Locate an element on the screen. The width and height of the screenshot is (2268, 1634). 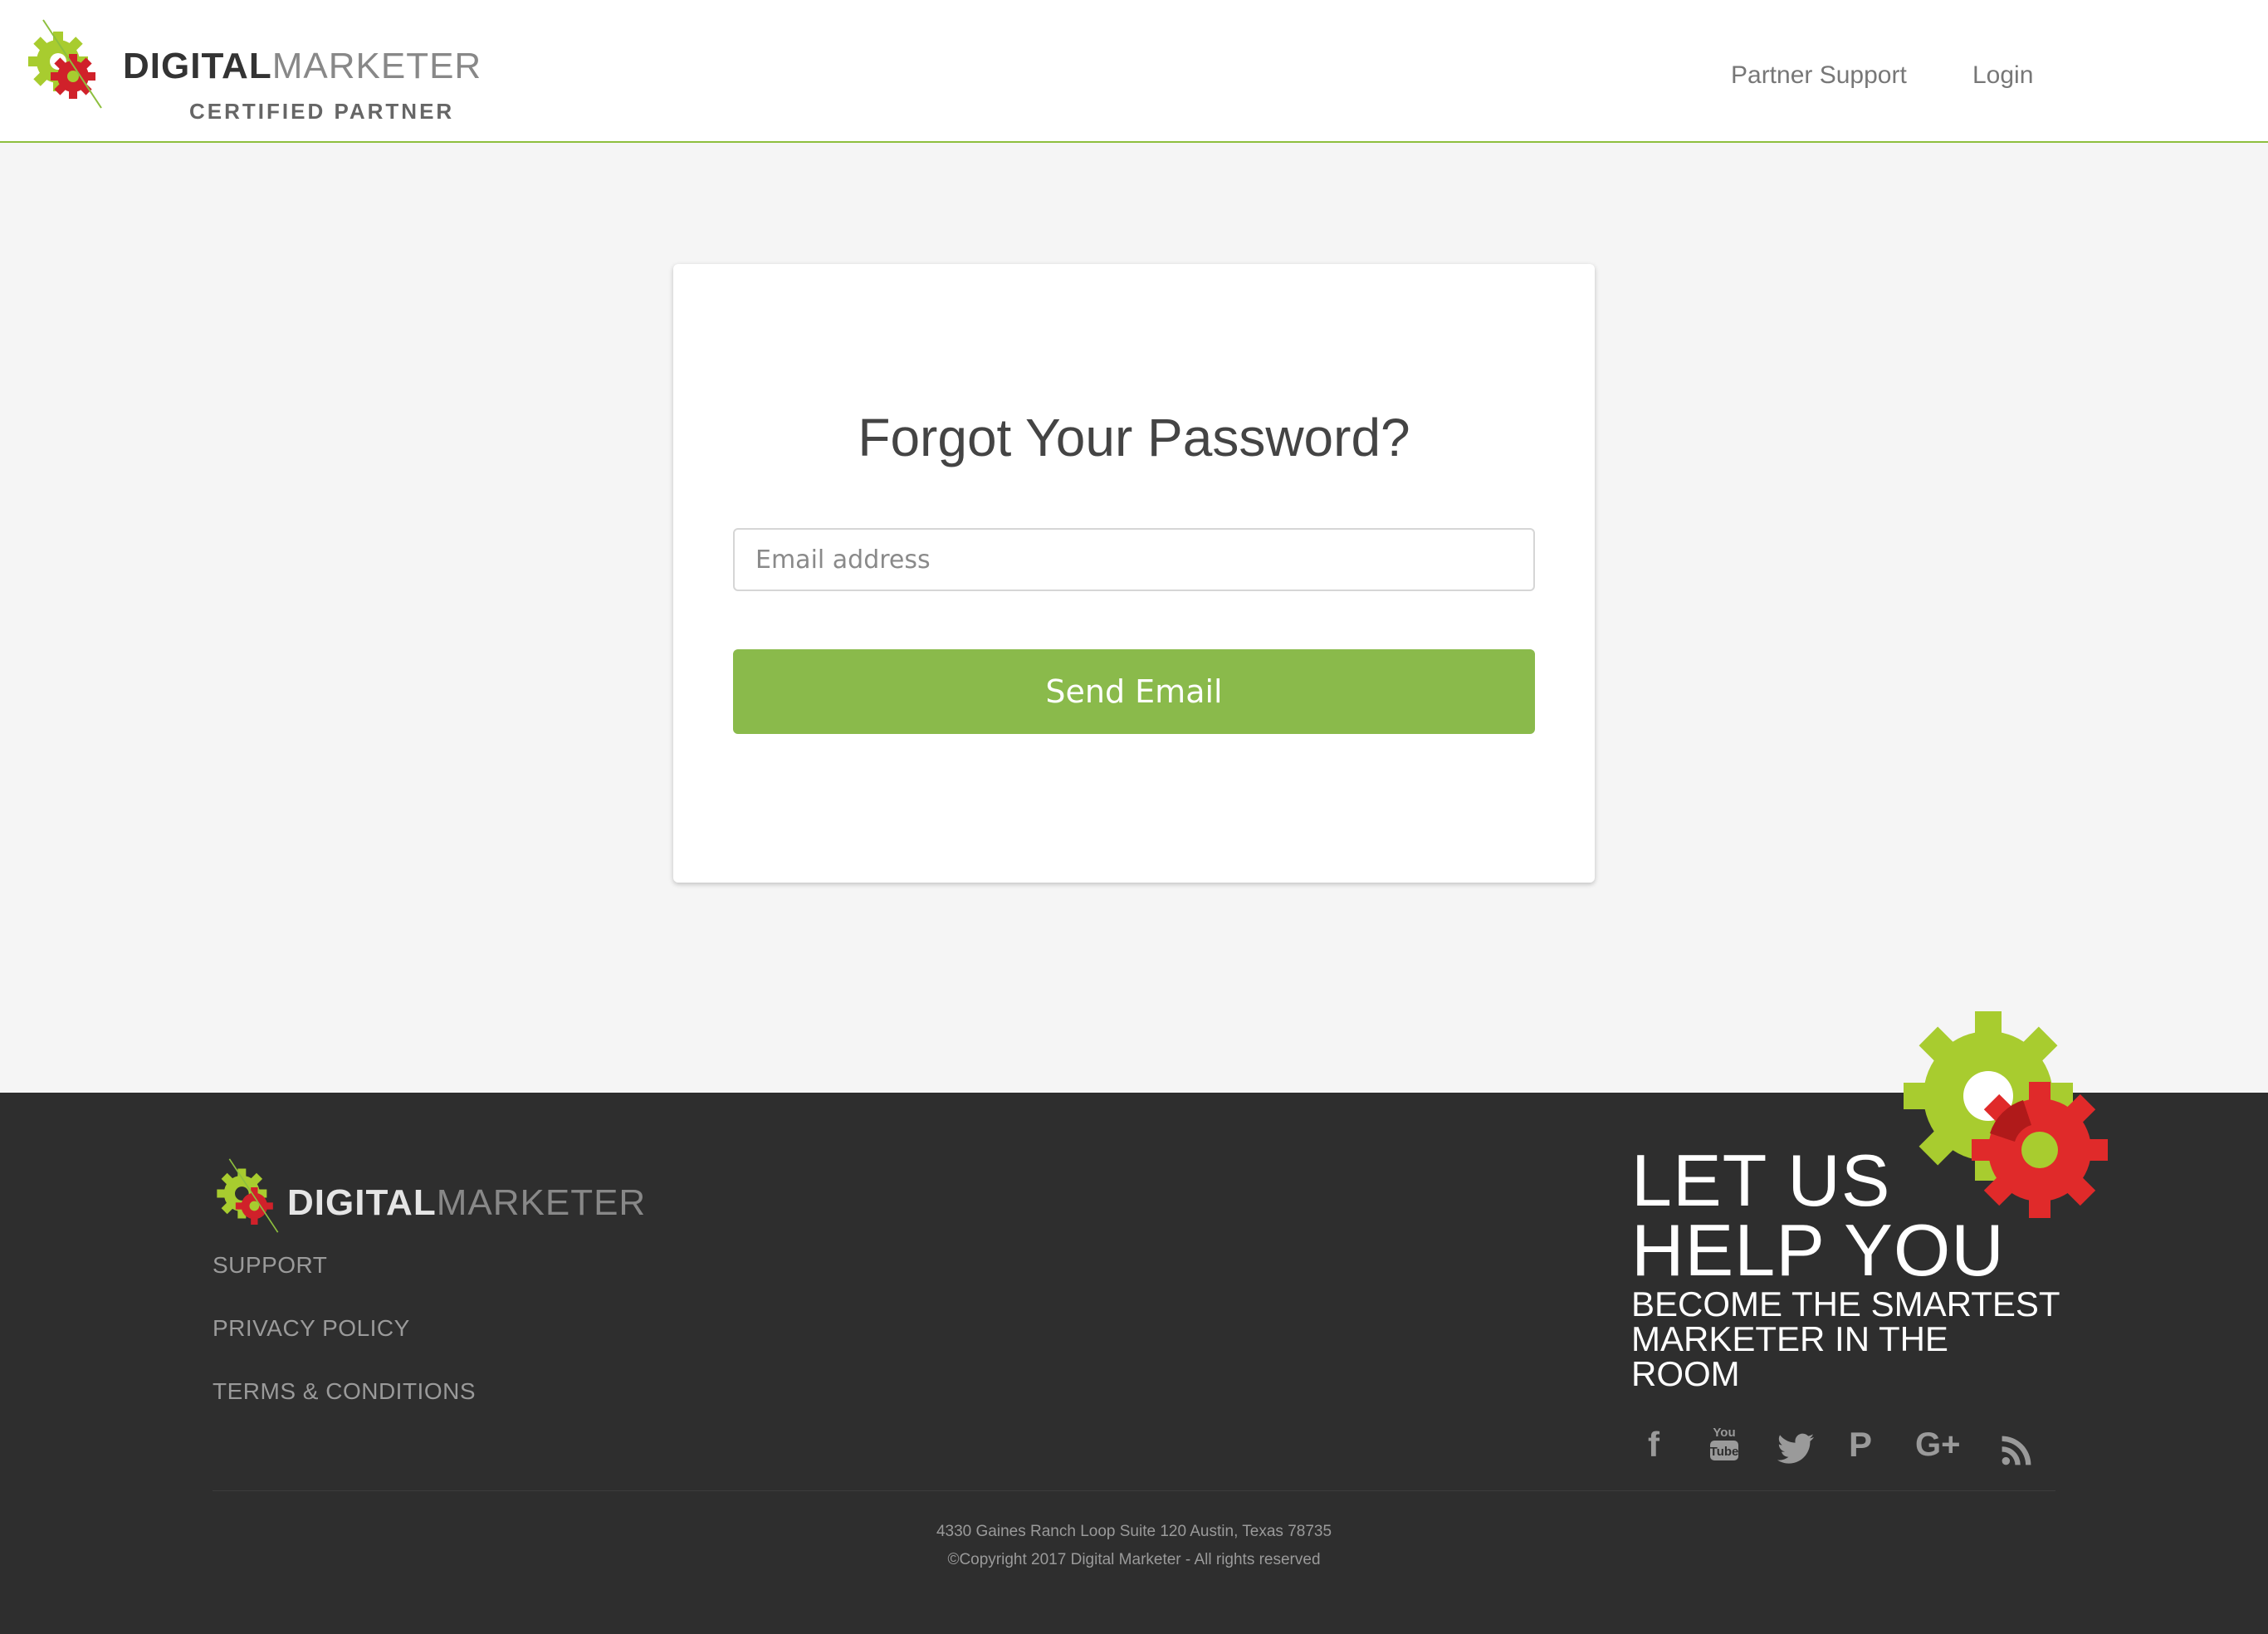
email-input is located at coordinates (1134, 559).